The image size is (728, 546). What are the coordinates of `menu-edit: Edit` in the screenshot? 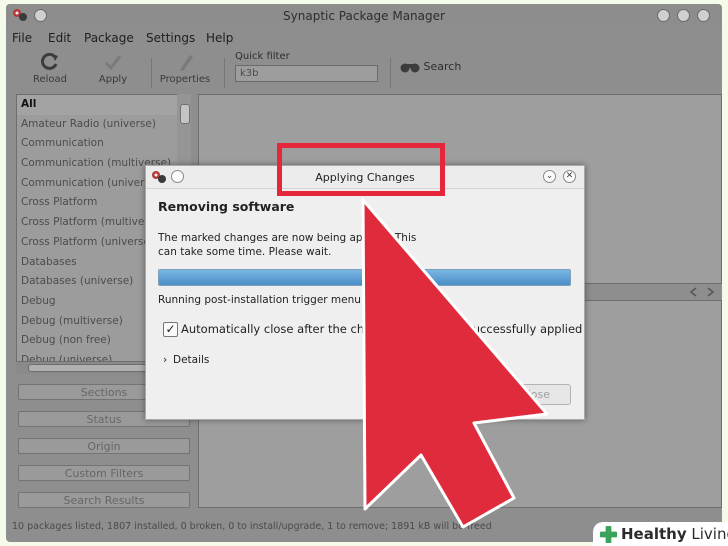 It's located at (59, 38).